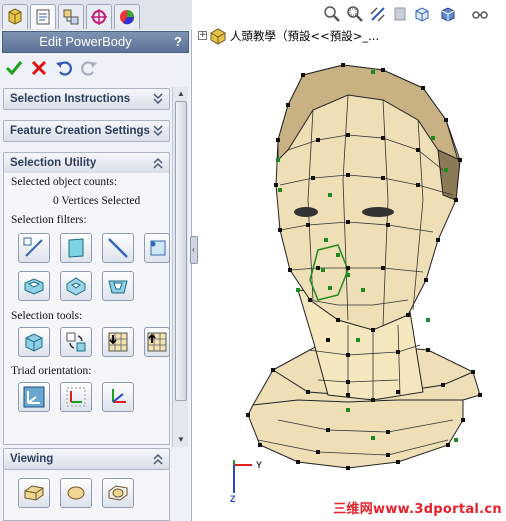 Image resolution: width=506 pixels, height=521 pixels. I want to click on invert-selection-icon, so click(76, 342).